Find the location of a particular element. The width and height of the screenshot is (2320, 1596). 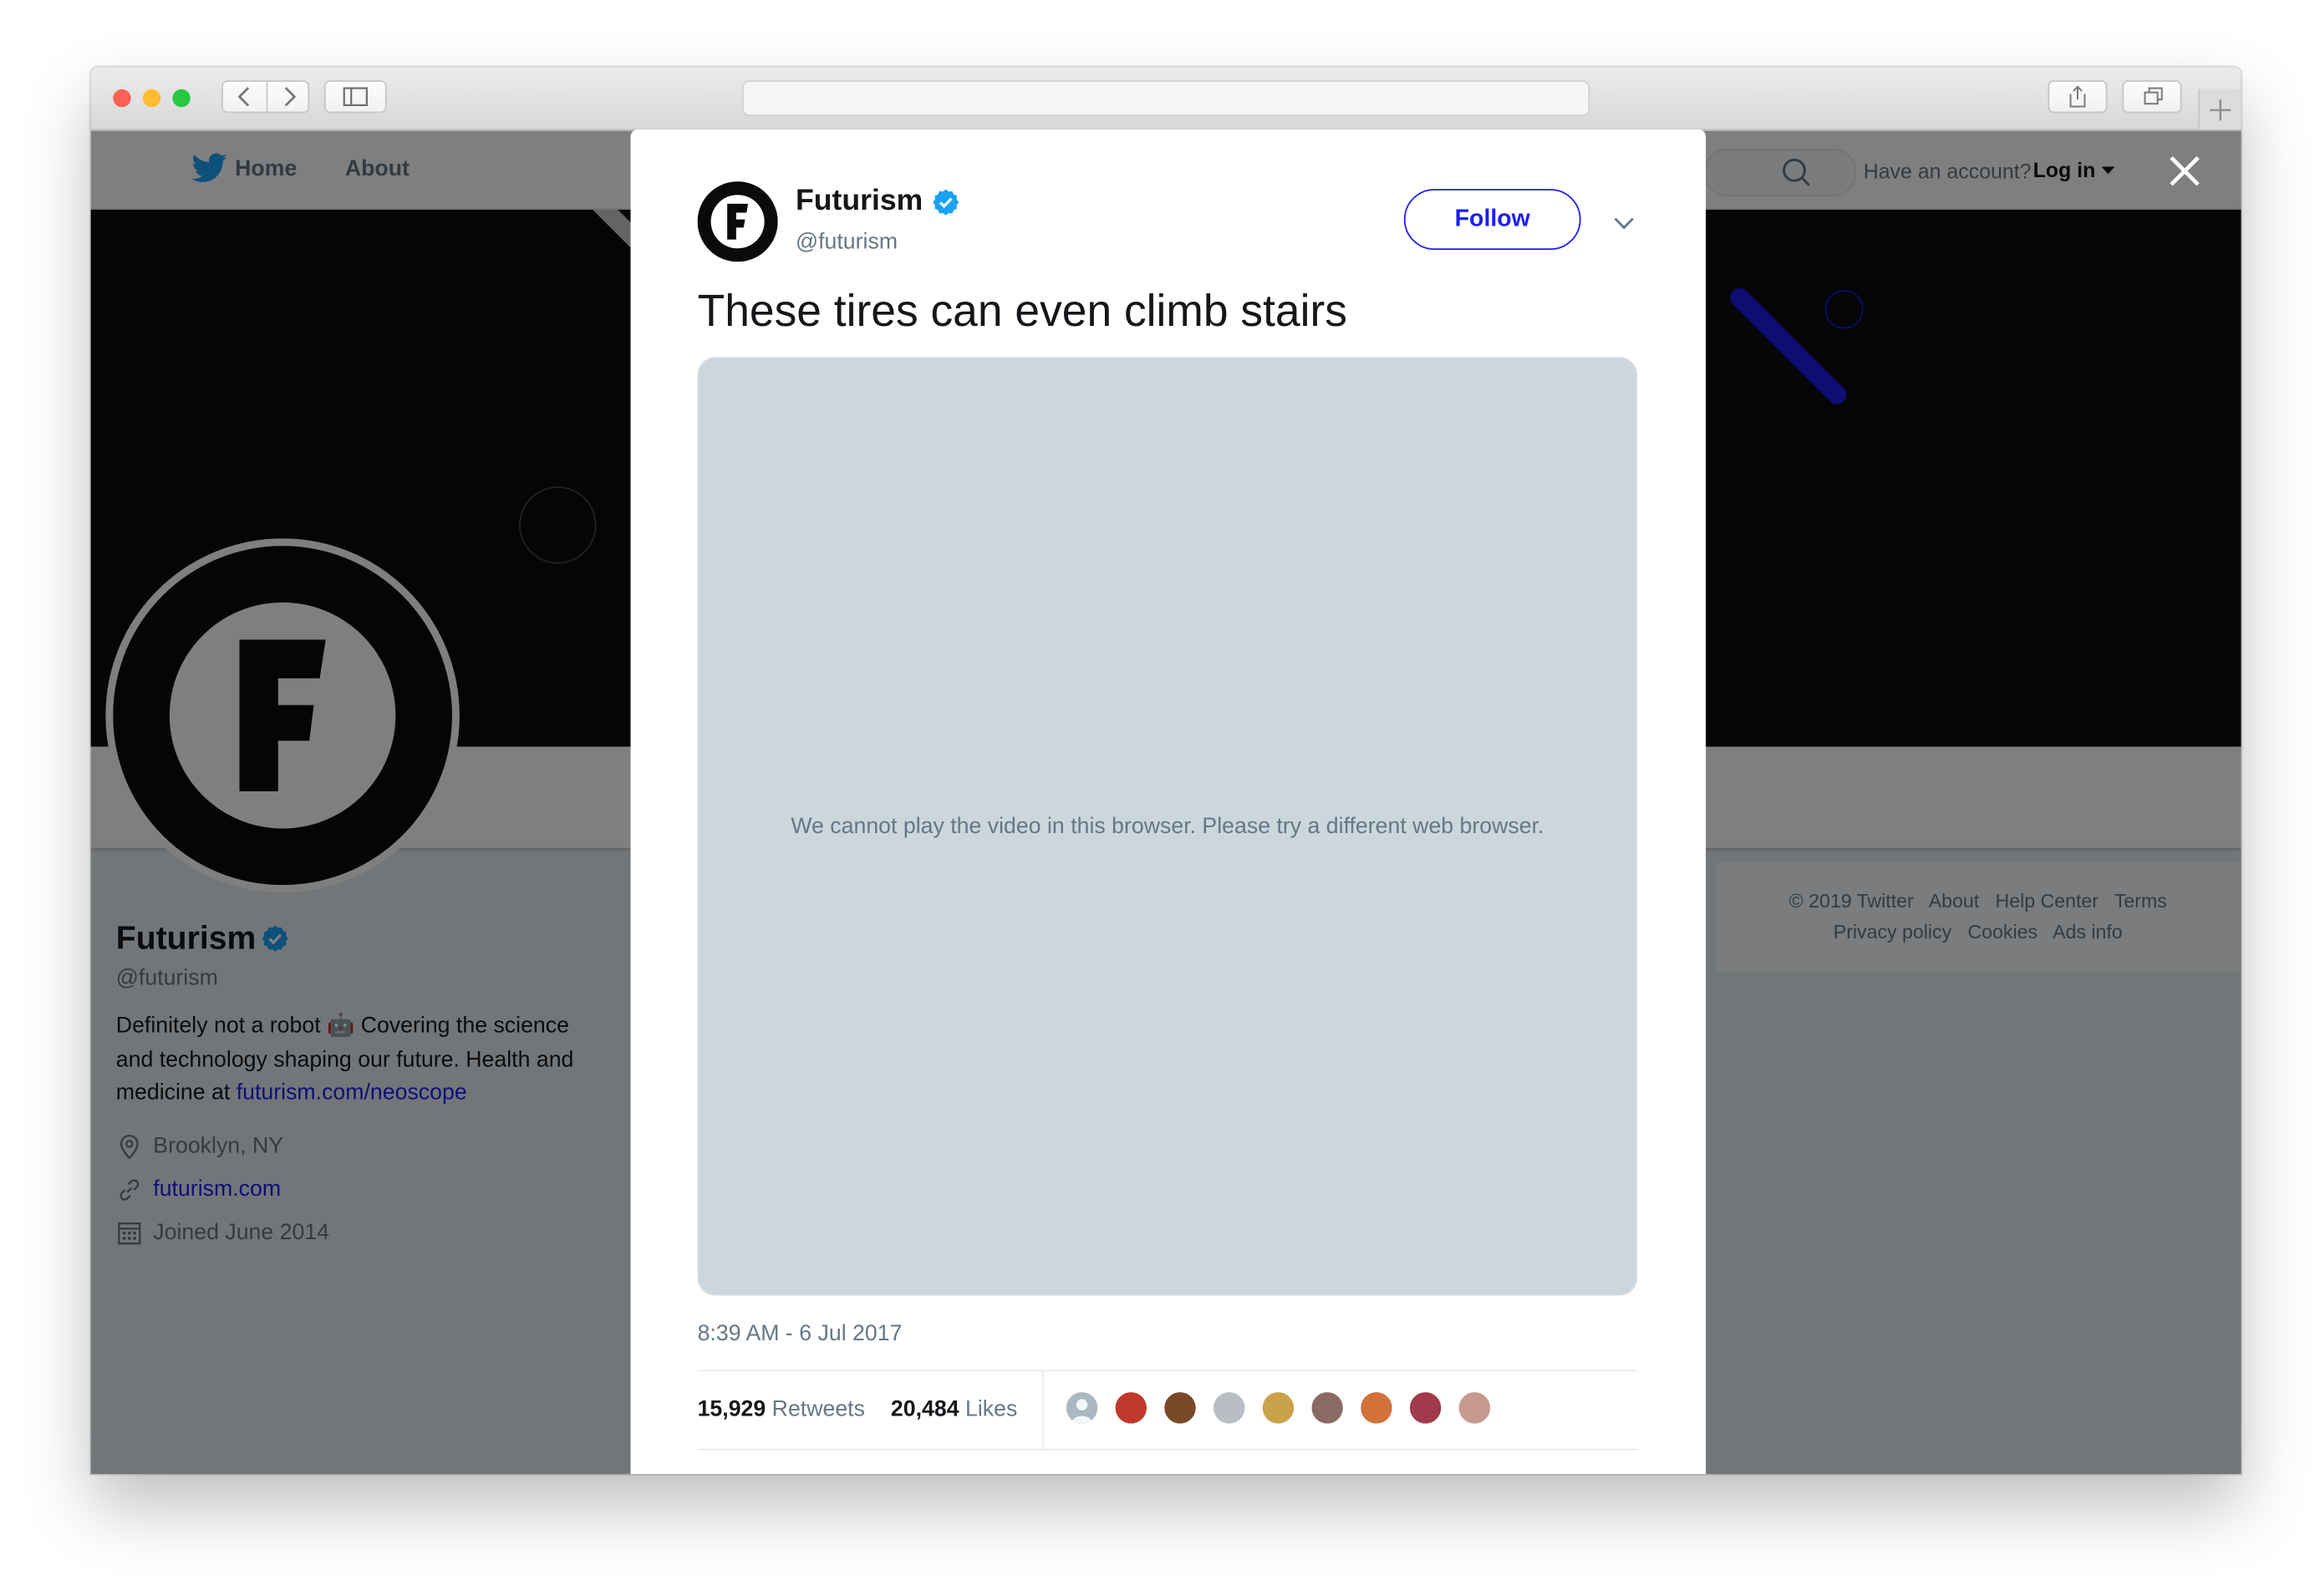

plus-icon is located at coordinates (2220, 110).